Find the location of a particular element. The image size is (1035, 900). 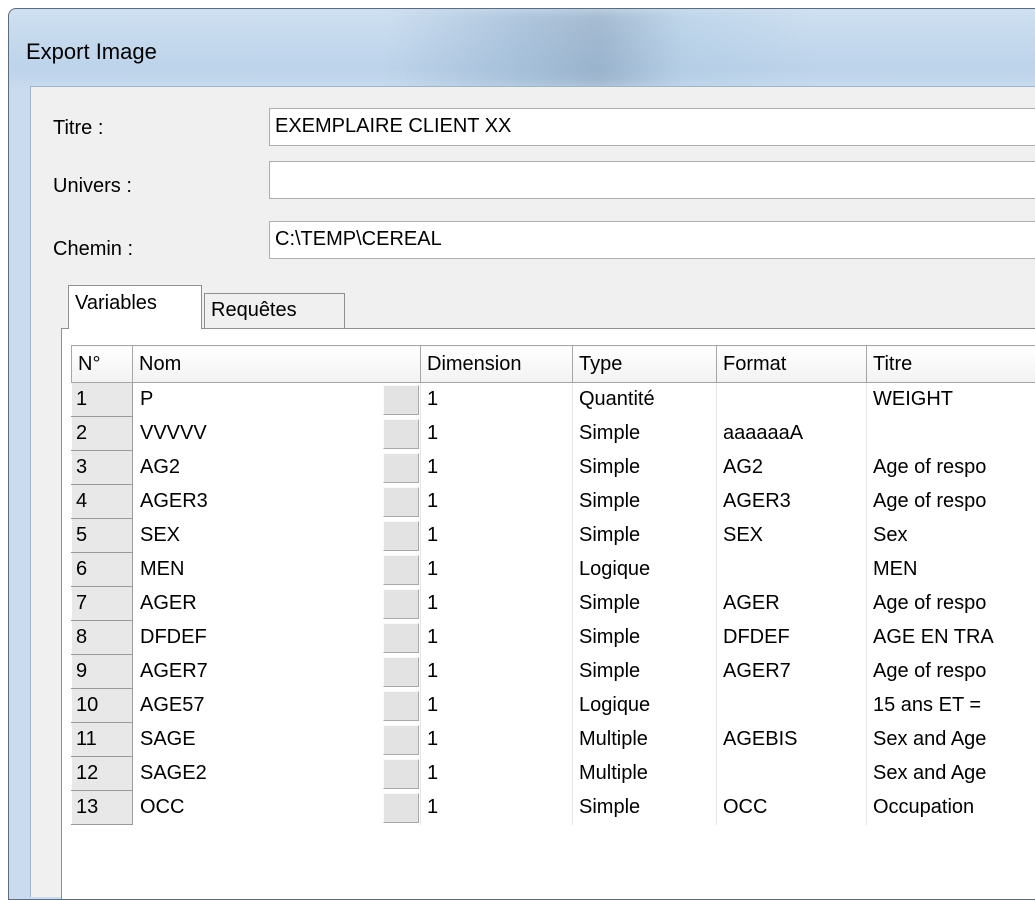

format-cell: aaaaaaA is located at coordinates (792, 434).